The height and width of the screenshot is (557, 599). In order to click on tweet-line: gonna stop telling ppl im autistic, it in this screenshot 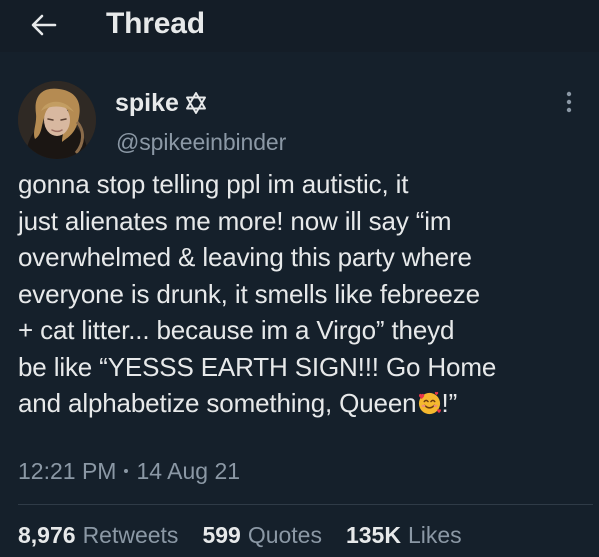, I will do `click(213, 184)`.